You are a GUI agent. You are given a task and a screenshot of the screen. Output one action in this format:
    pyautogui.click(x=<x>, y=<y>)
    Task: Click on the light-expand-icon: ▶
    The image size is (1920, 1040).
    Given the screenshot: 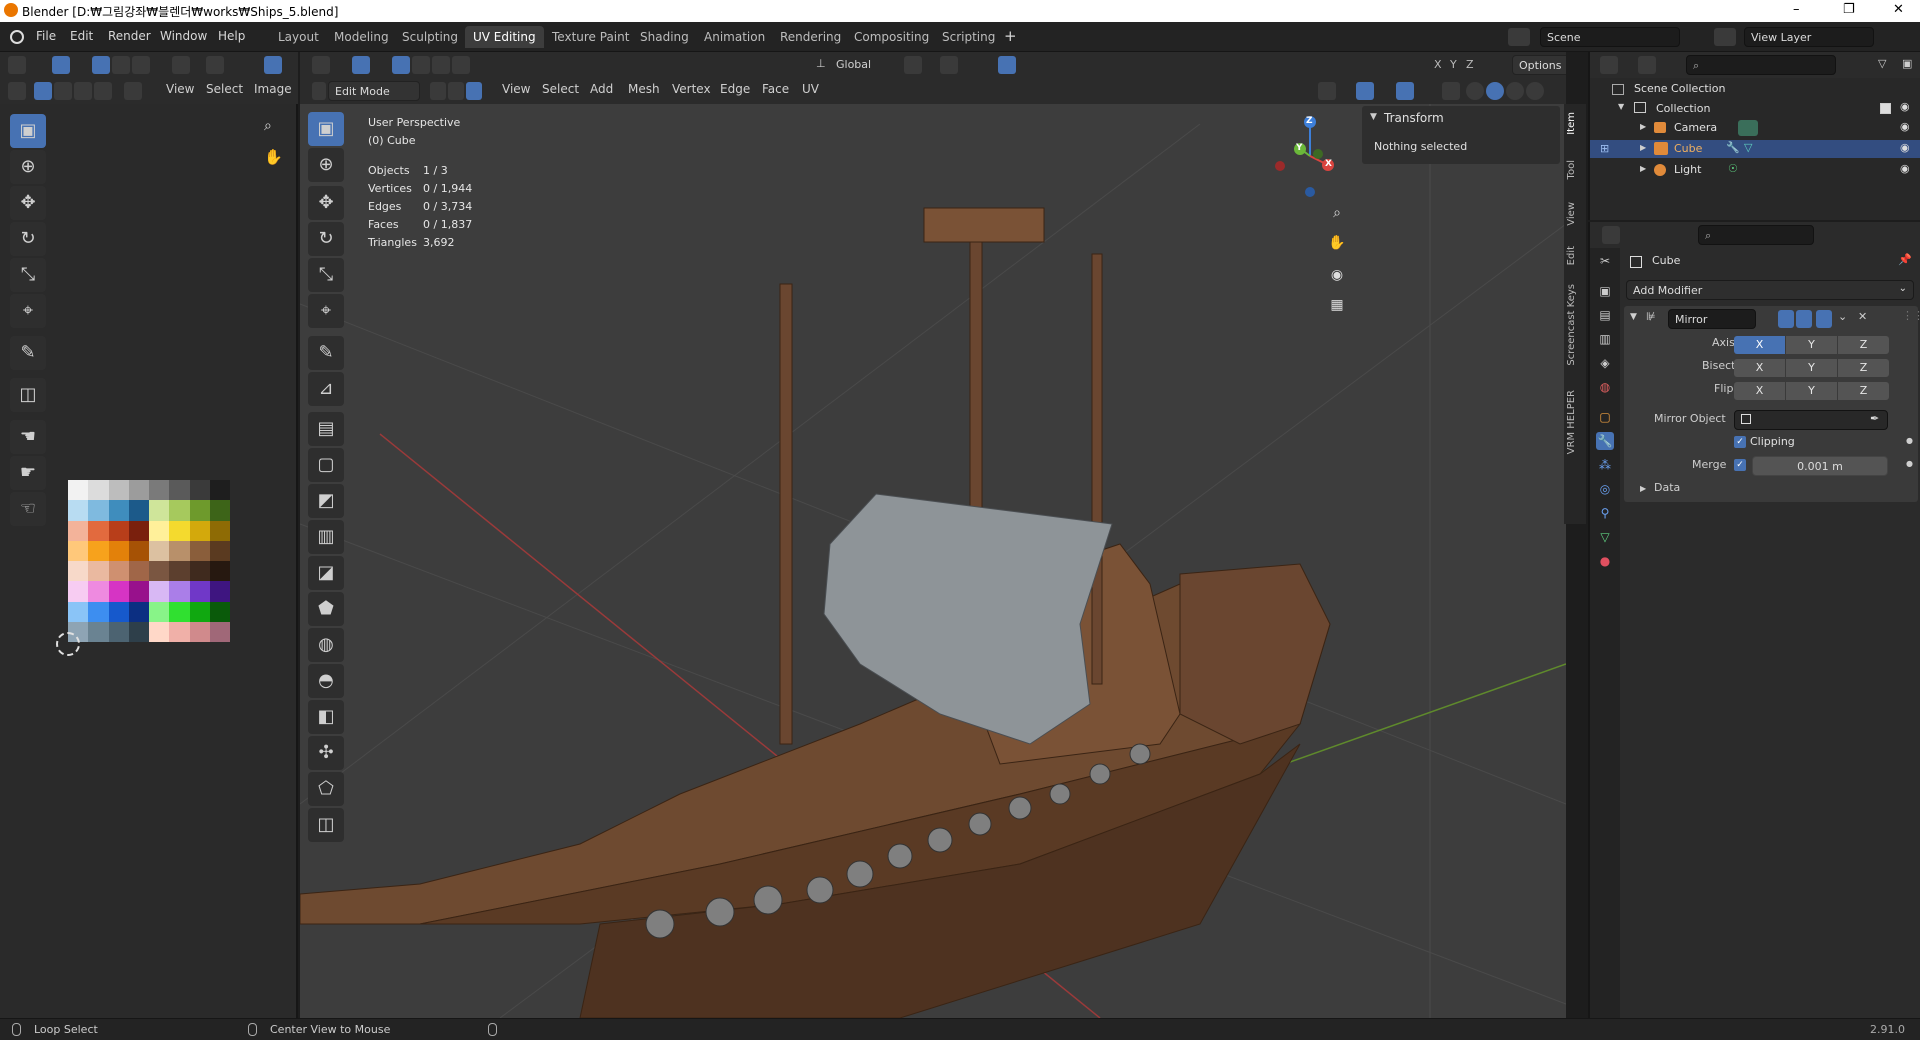 What is the action you would take?
    pyautogui.click(x=1643, y=168)
    